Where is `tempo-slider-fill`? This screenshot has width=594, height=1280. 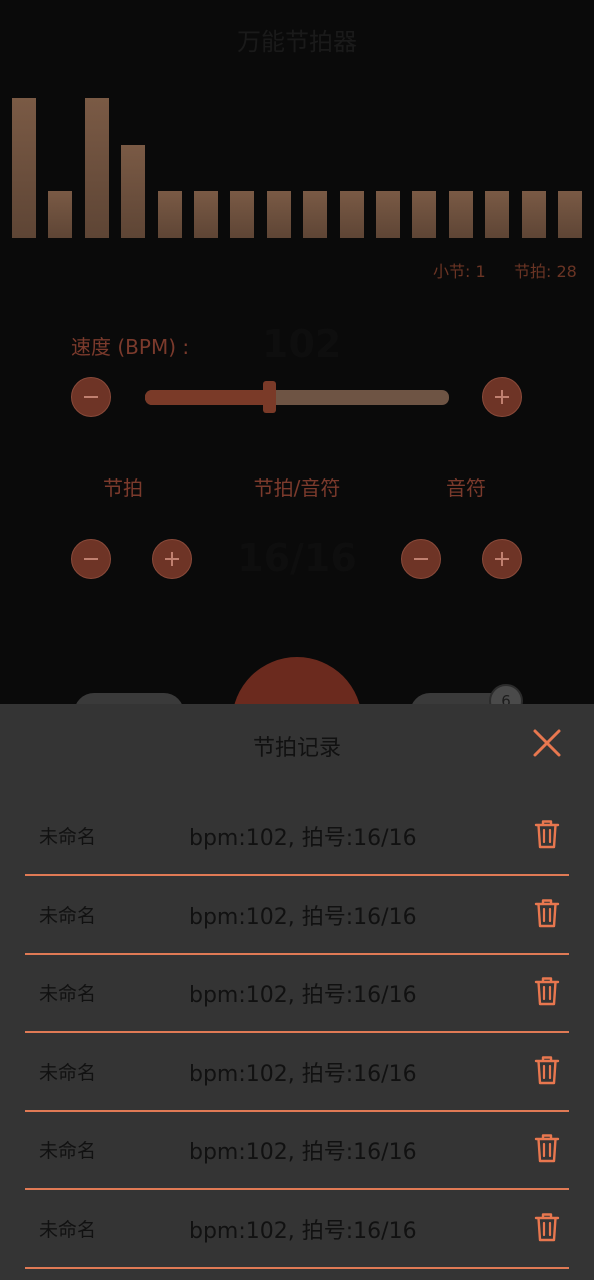 tempo-slider-fill is located at coordinates (207, 397).